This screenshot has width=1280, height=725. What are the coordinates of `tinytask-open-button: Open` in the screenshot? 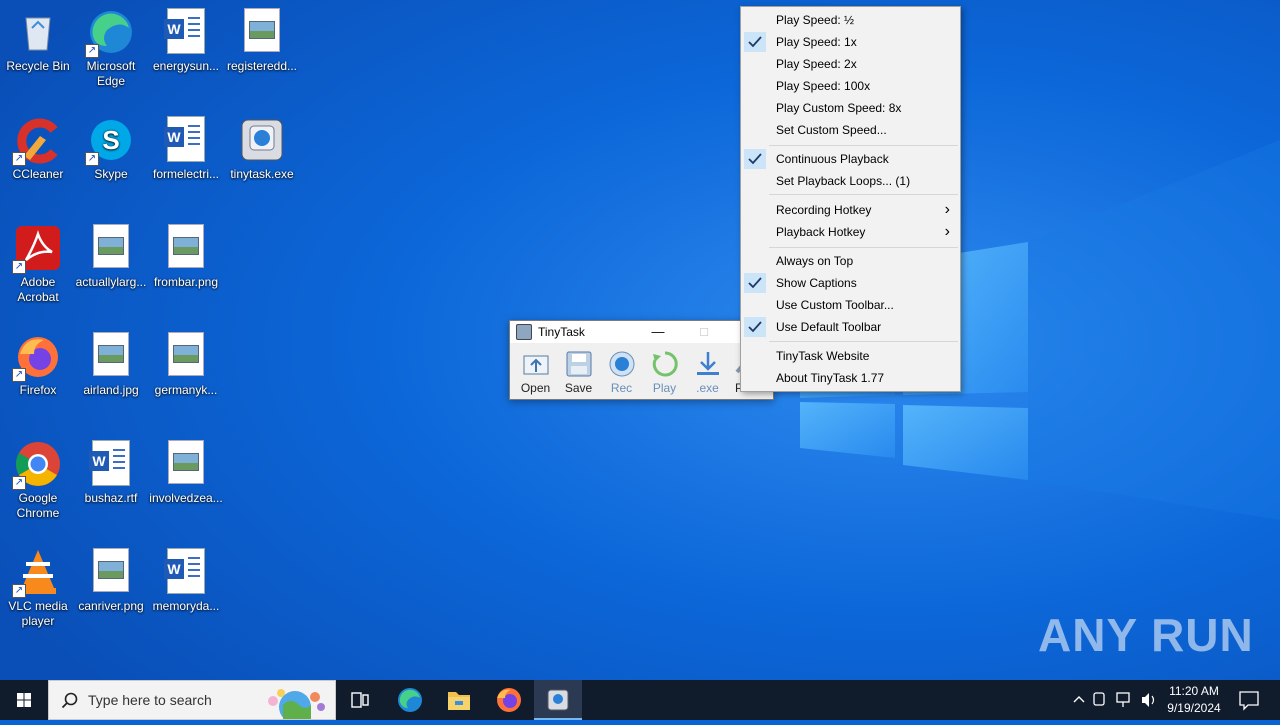 It's located at (535, 372).